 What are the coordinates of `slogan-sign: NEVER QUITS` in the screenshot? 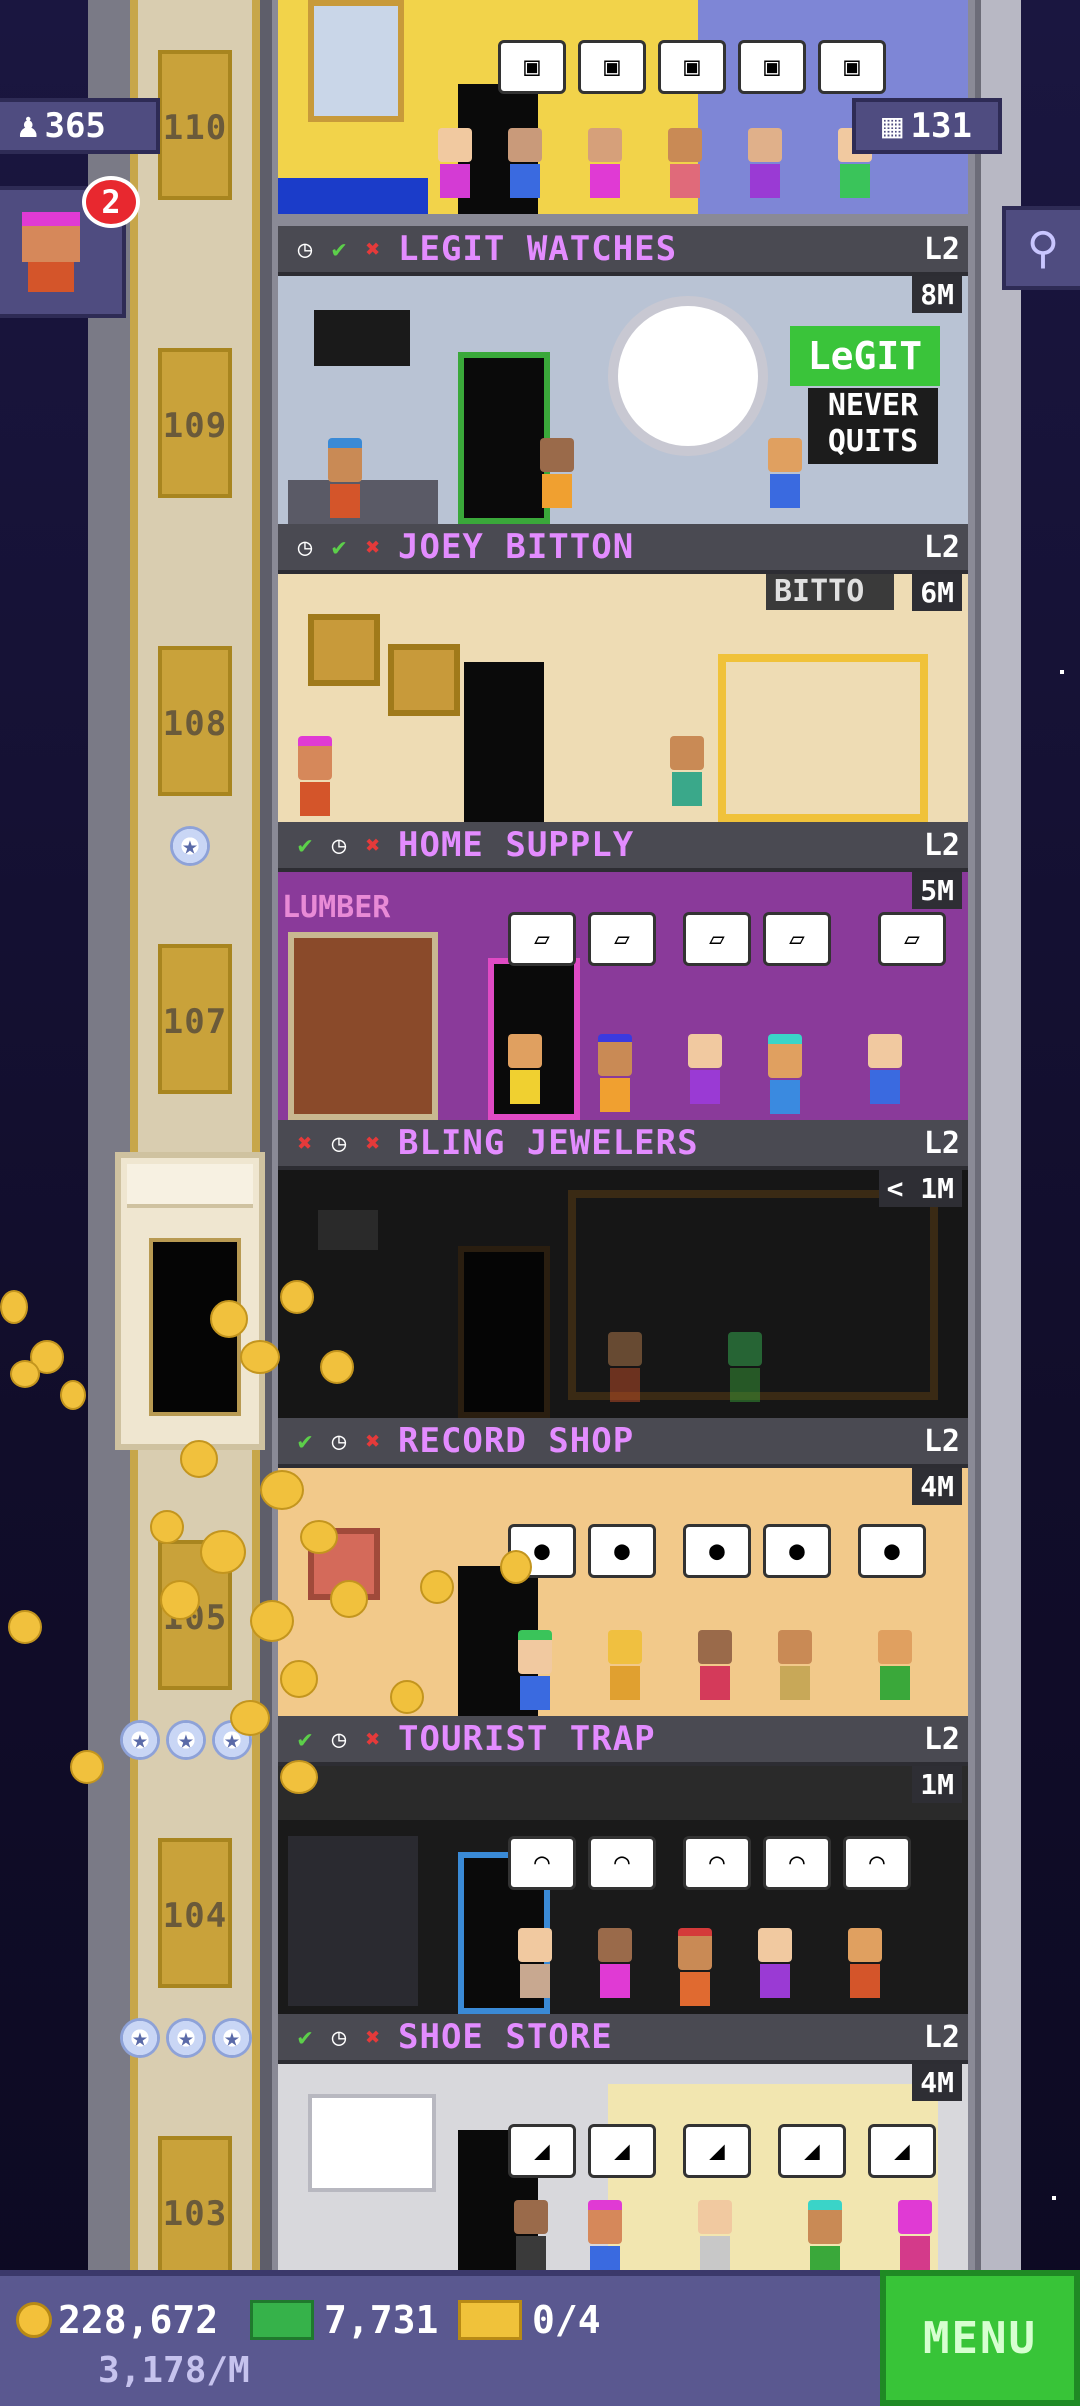 It's located at (873, 426).